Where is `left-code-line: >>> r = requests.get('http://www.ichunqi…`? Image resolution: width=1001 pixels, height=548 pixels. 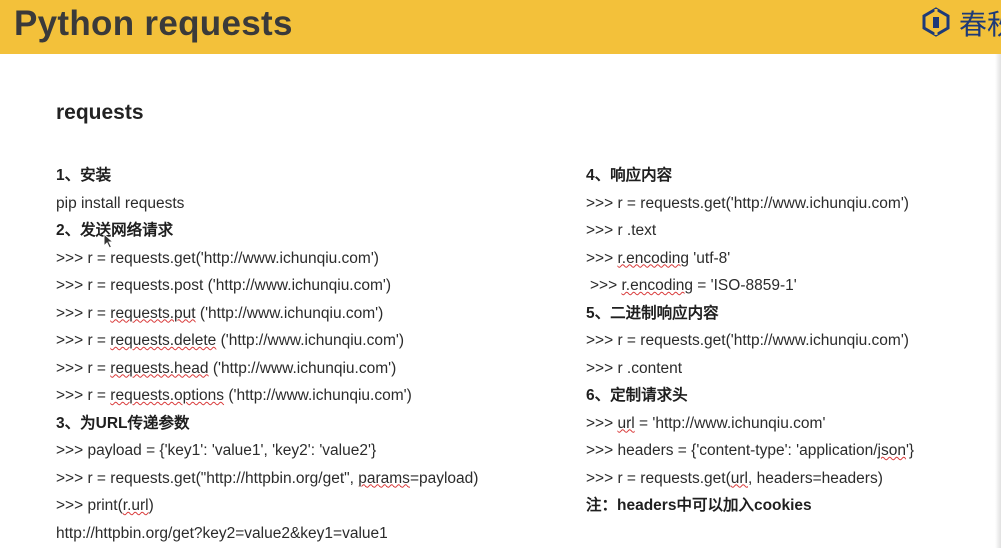
left-code-line: >>> r = requests.get('http://www.ichunqi… is located at coordinates (316, 259).